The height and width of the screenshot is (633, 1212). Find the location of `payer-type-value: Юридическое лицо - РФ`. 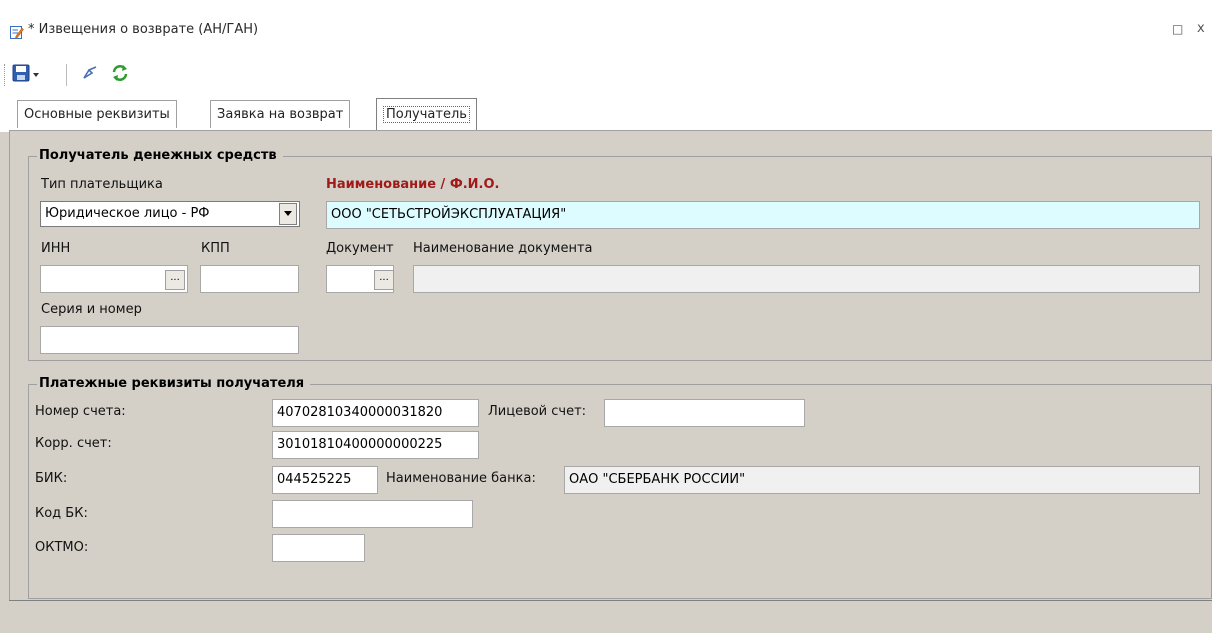

payer-type-value: Юридическое лицо - РФ is located at coordinates (127, 213).